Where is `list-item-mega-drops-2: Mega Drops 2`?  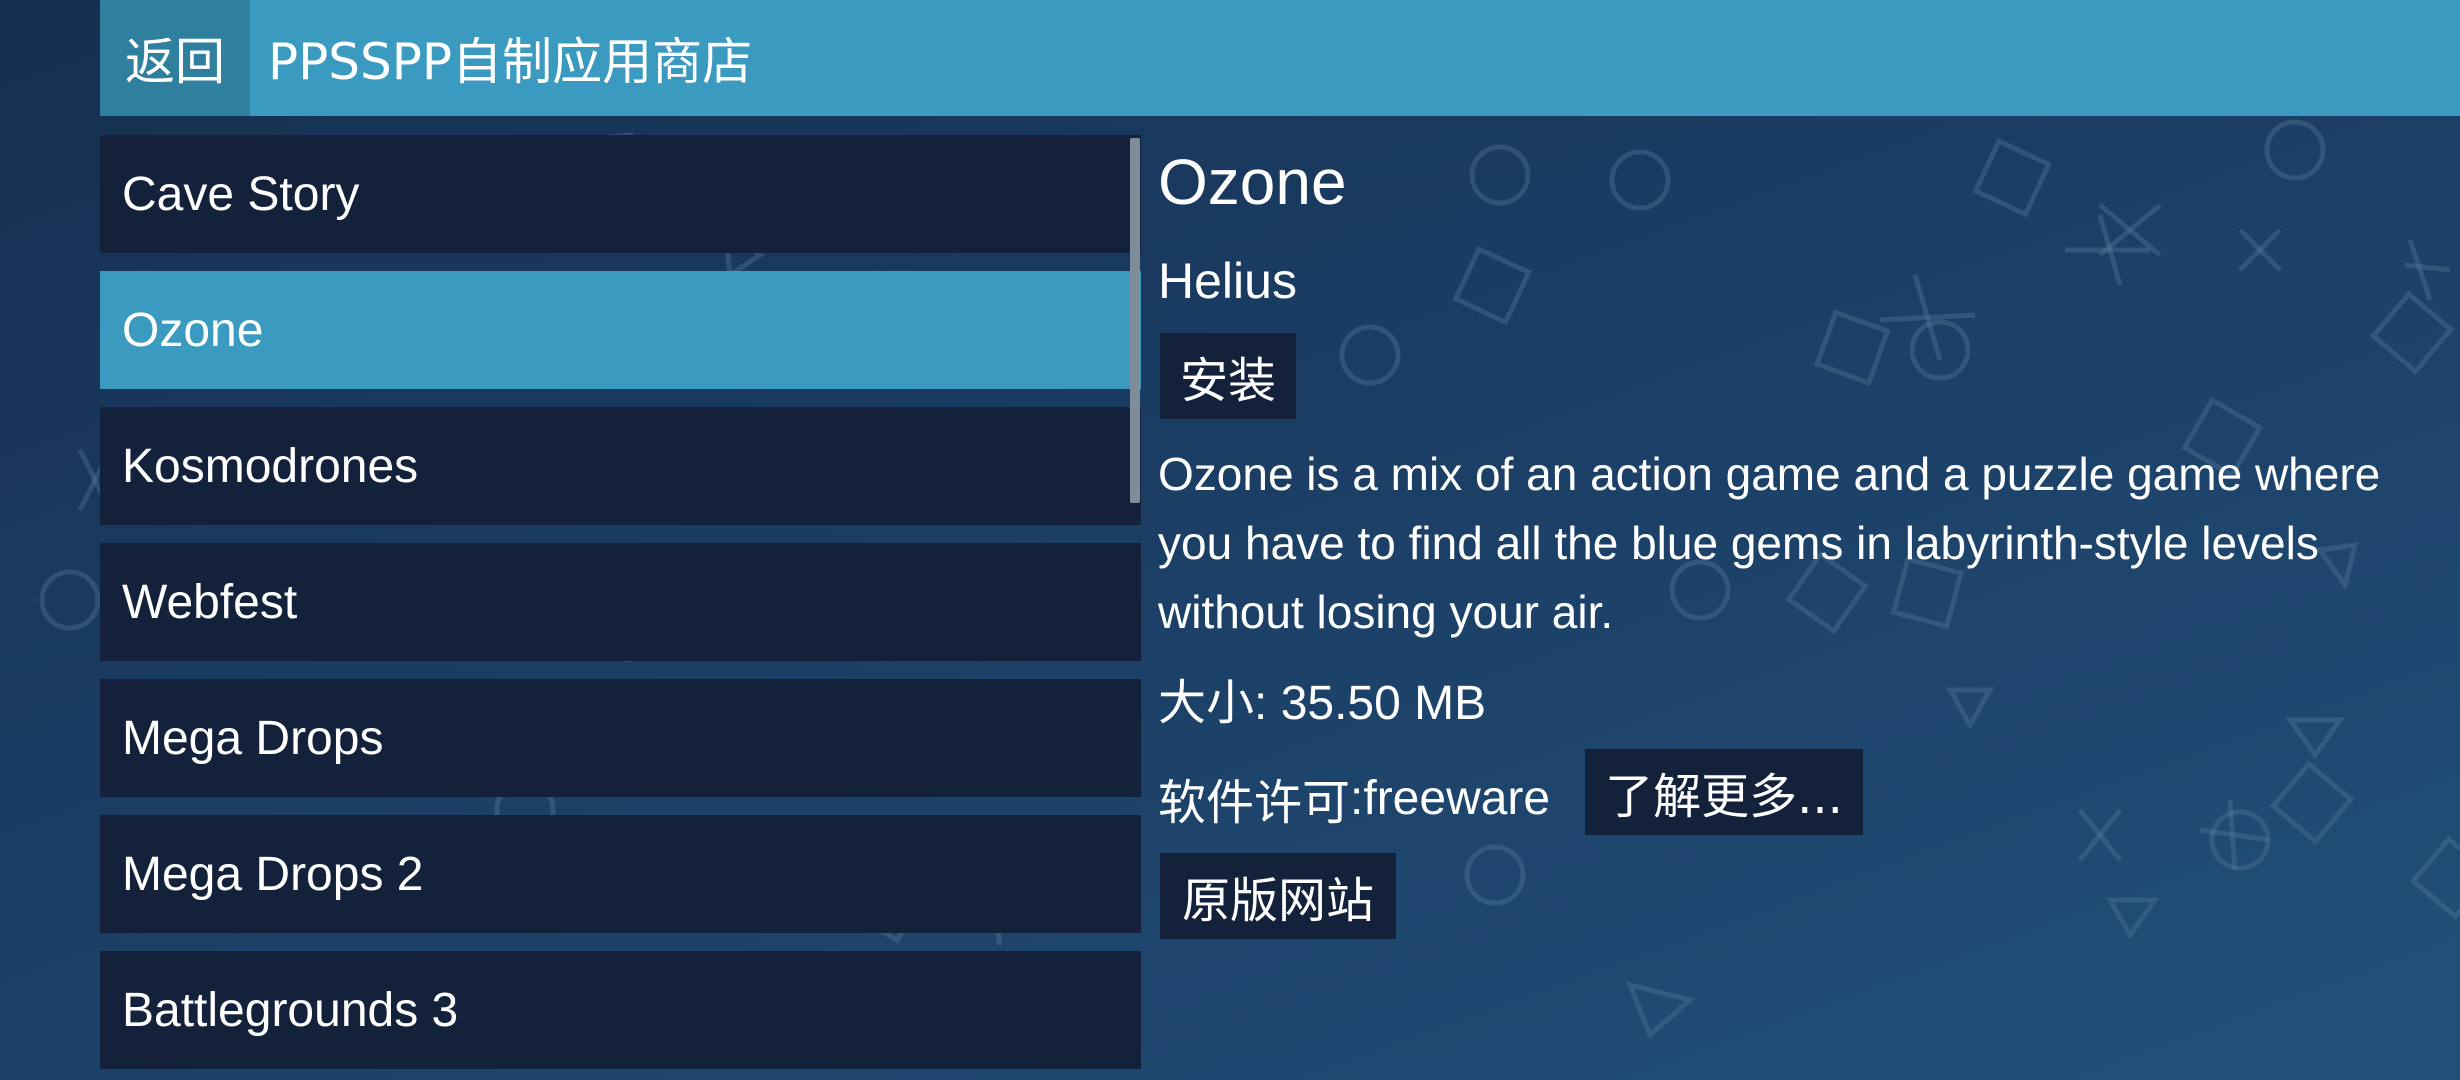 list-item-mega-drops-2: Mega Drops 2 is located at coordinates (620, 874).